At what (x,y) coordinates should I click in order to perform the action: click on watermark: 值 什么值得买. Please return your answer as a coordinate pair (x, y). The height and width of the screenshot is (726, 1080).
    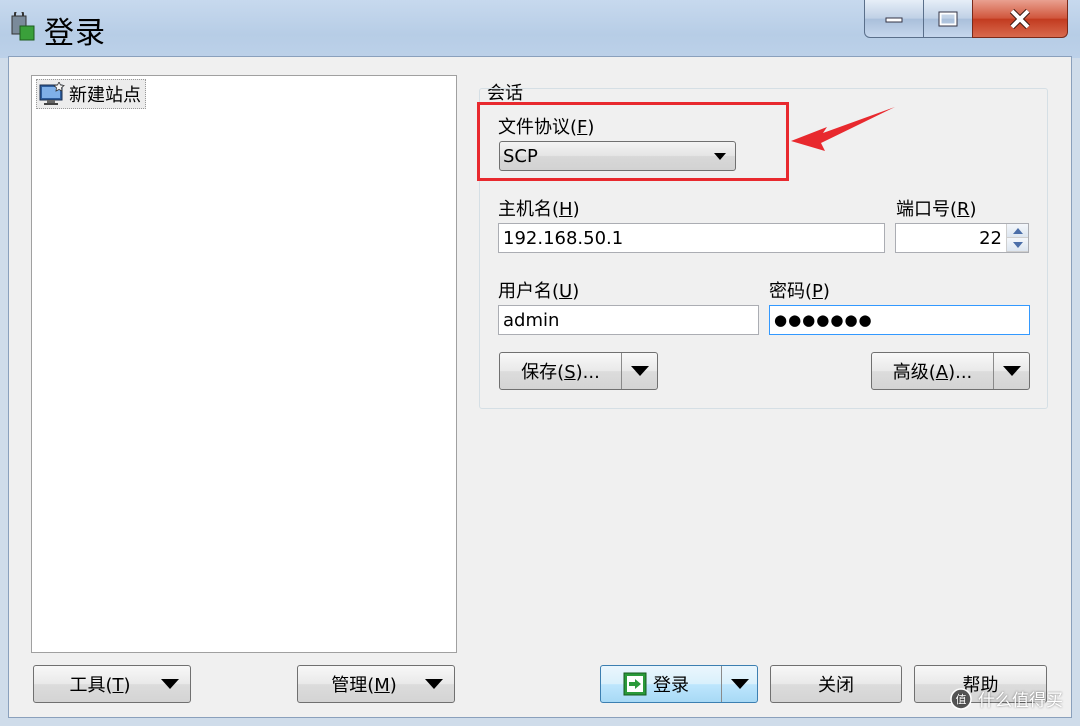
    Looking at the image, I should click on (1006, 698).